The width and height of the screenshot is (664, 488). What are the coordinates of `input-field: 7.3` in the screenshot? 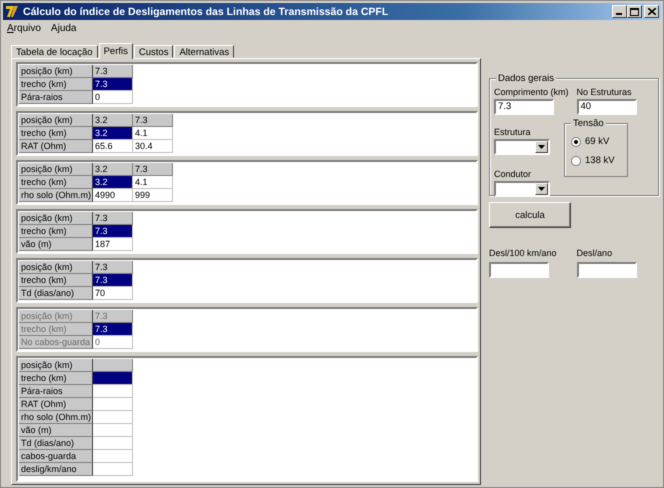 It's located at (524, 107).